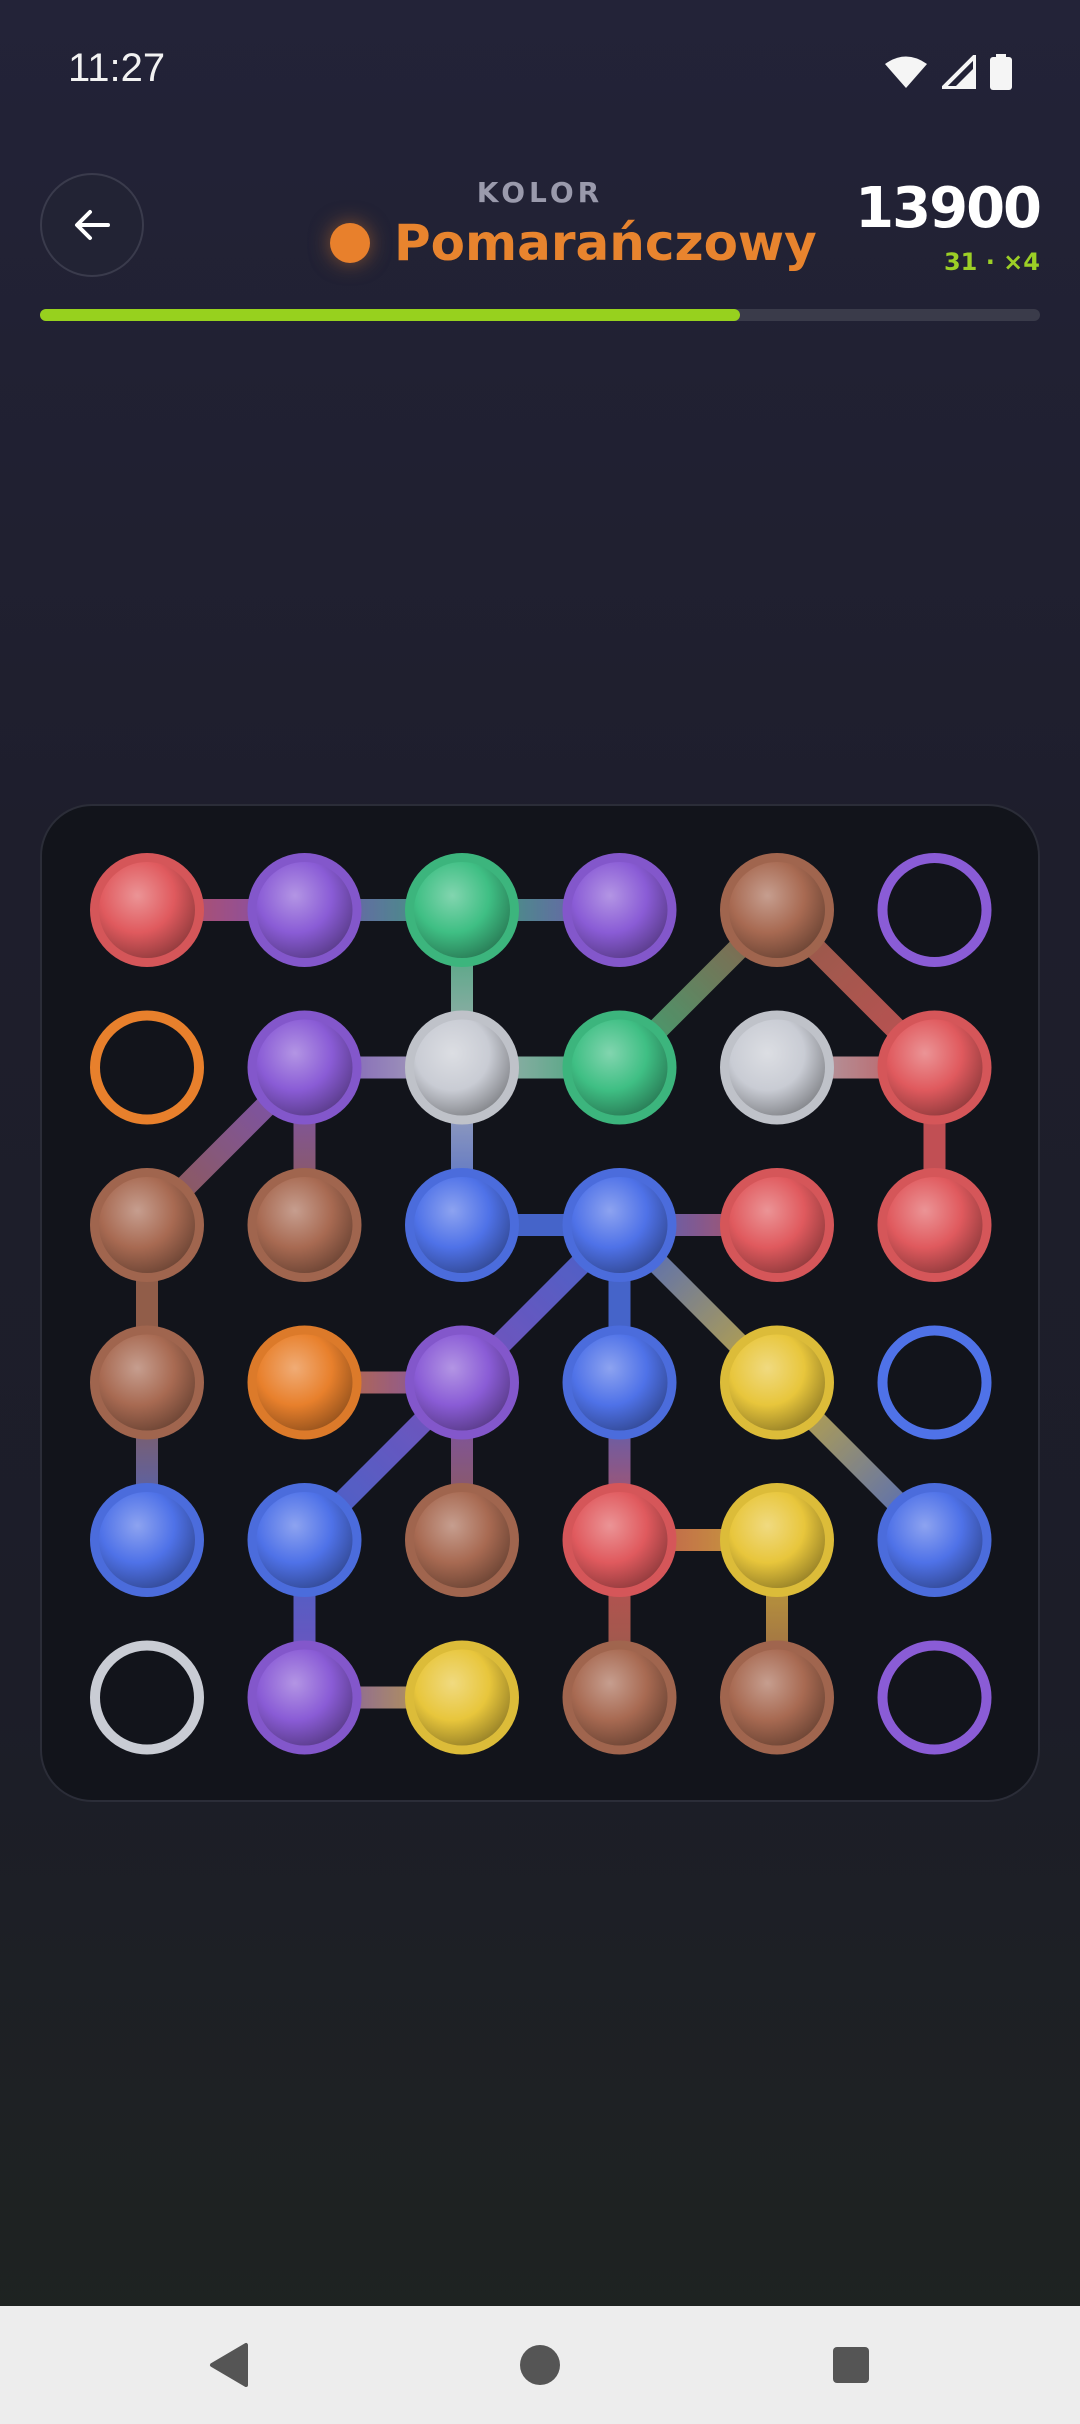 The width and height of the screenshot is (1080, 2424). Describe the element at coordinates (1001, 72) in the screenshot. I see `battery-icon` at that location.